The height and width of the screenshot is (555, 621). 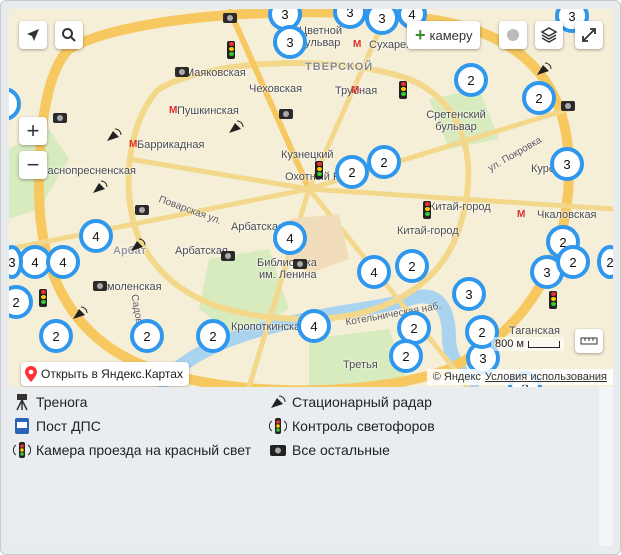 What do you see at coordinates (287, 263) in the screenshot?
I see `place-label: Библиотека` at bounding box center [287, 263].